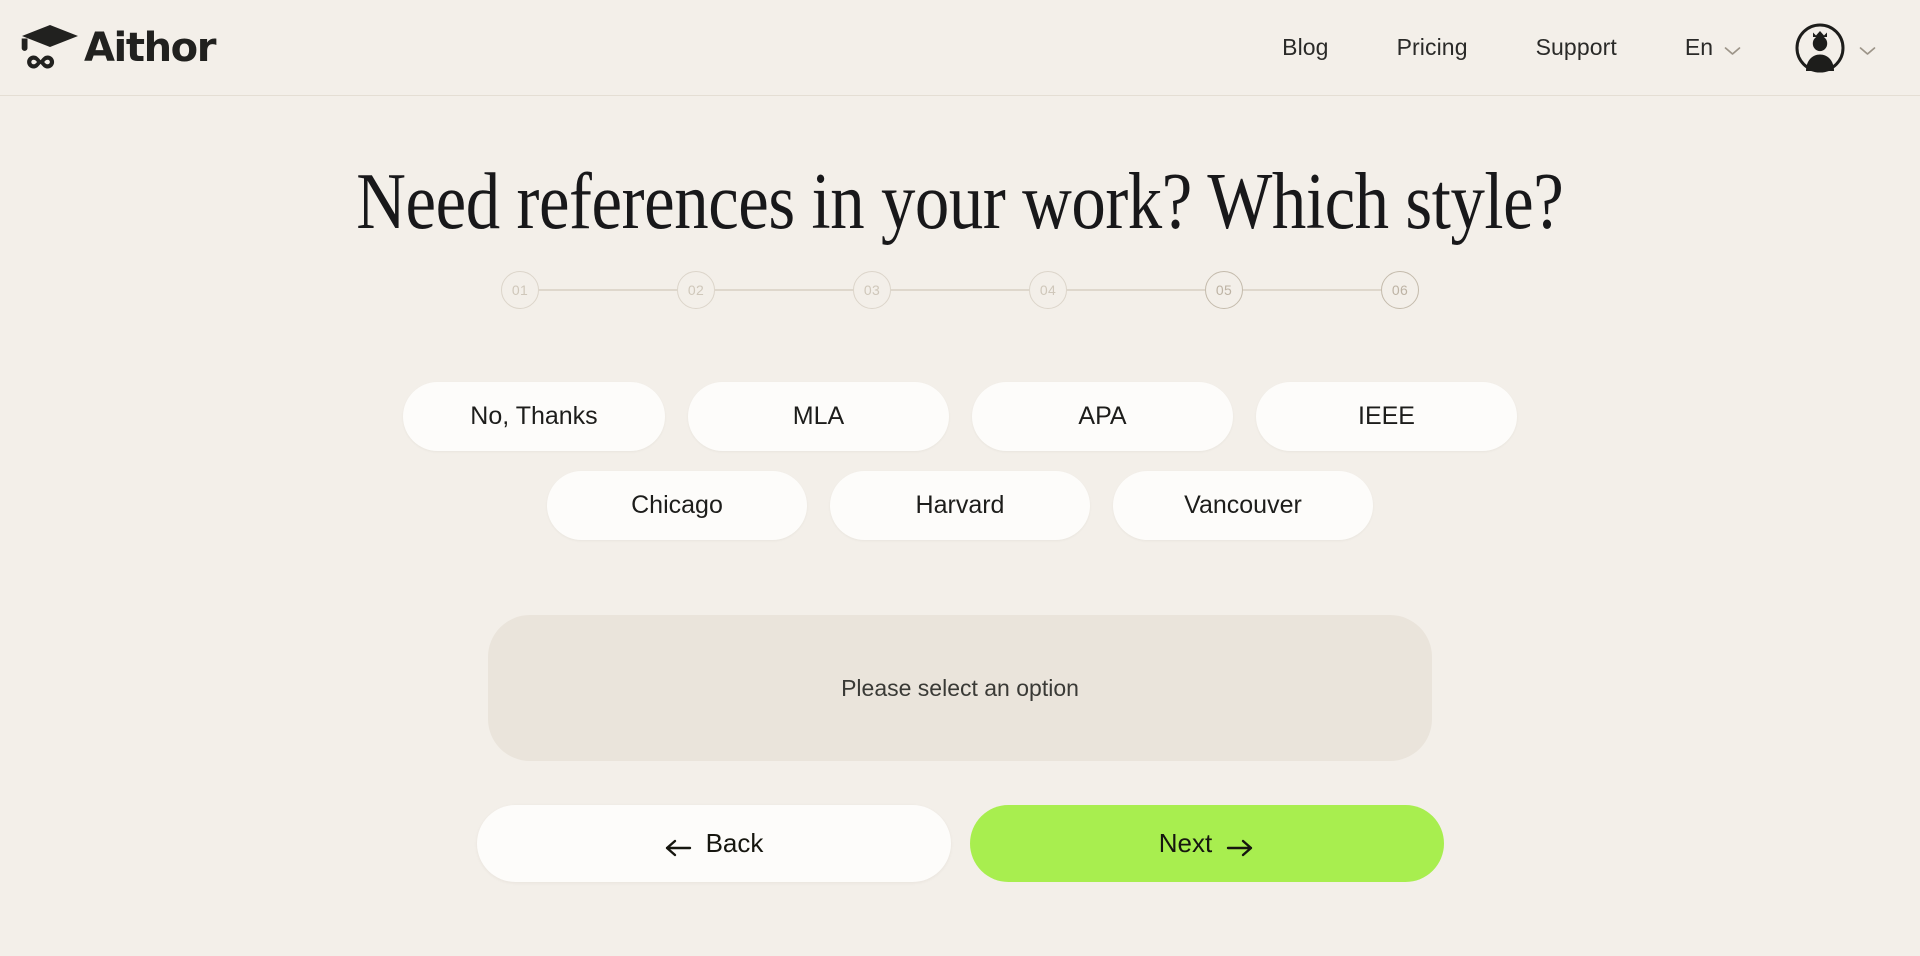  What do you see at coordinates (534, 416) in the screenshot?
I see `option-no-thanks: No, Thanks` at bounding box center [534, 416].